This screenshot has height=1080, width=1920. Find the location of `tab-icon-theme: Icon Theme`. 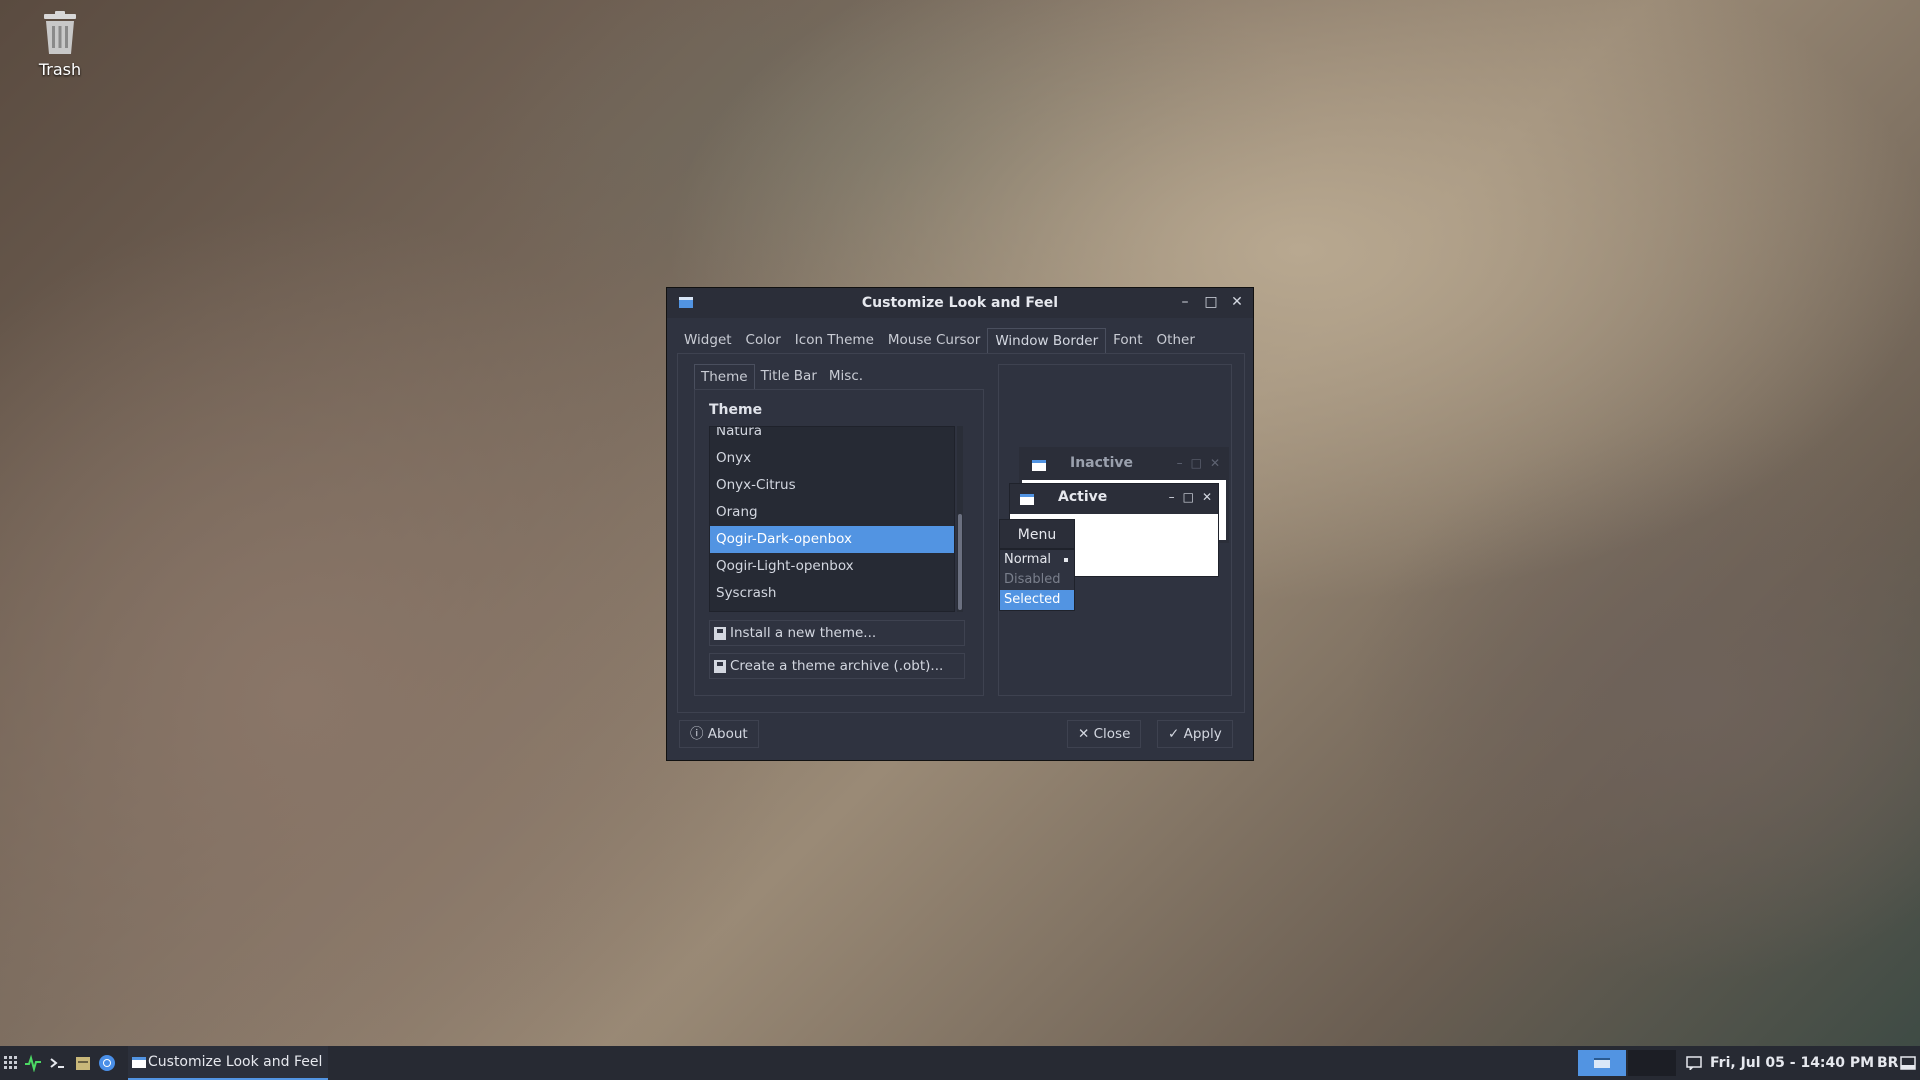

tab-icon-theme: Icon Theme is located at coordinates (834, 341).